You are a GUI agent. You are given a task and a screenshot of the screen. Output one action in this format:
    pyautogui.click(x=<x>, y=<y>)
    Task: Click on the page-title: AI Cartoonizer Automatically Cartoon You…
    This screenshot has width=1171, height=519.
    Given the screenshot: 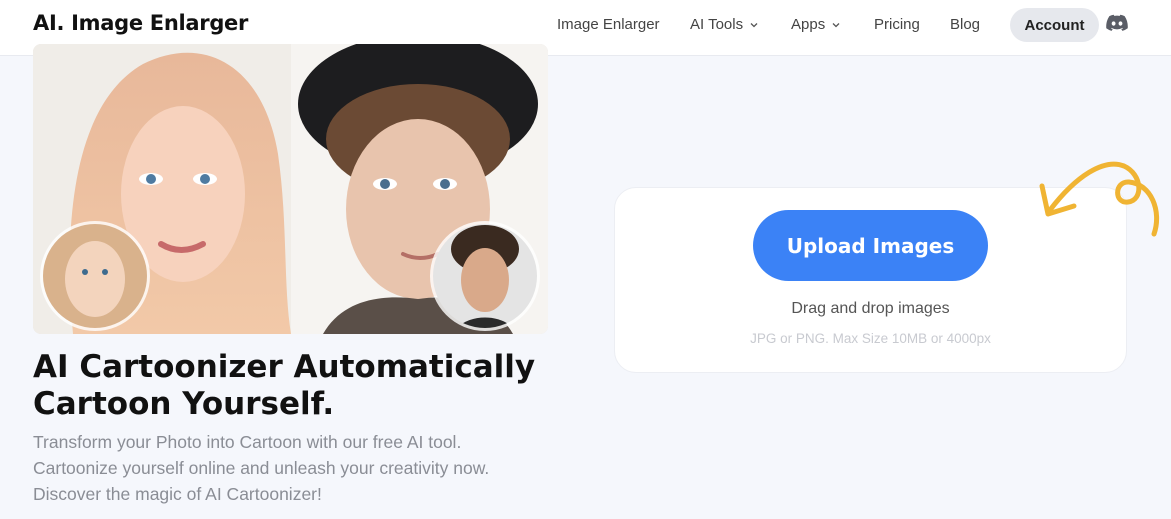 What is the action you would take?
    pyautogui.click(x=284, y=385)
    